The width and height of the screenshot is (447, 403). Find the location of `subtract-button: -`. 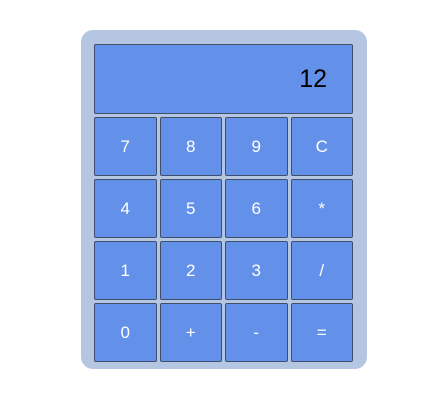

subtract-button: - is located at coordinates (256, 332).